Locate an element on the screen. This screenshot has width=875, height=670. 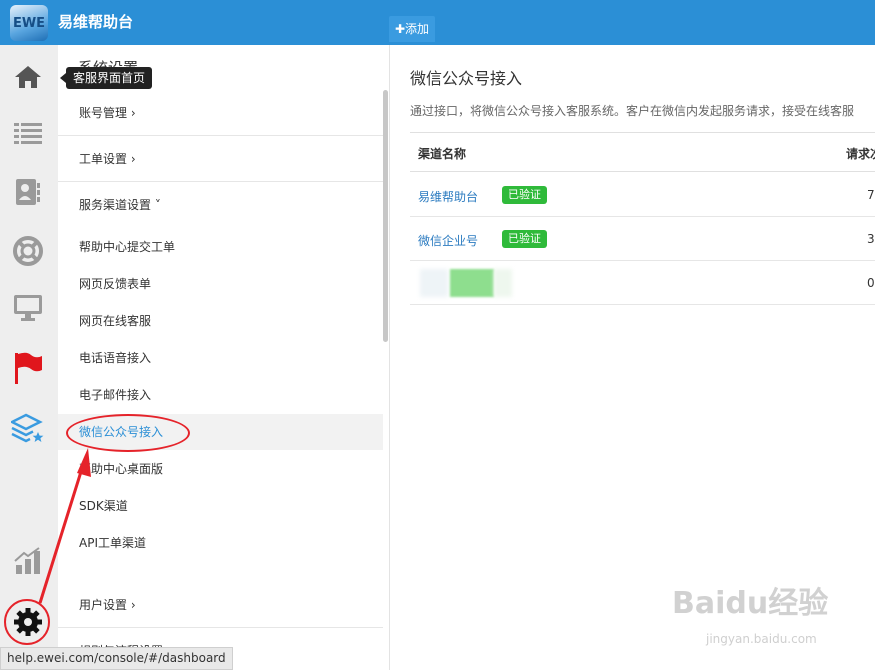
channel-item-phone: 电话语音接入 is located at coordinates (220, 358).